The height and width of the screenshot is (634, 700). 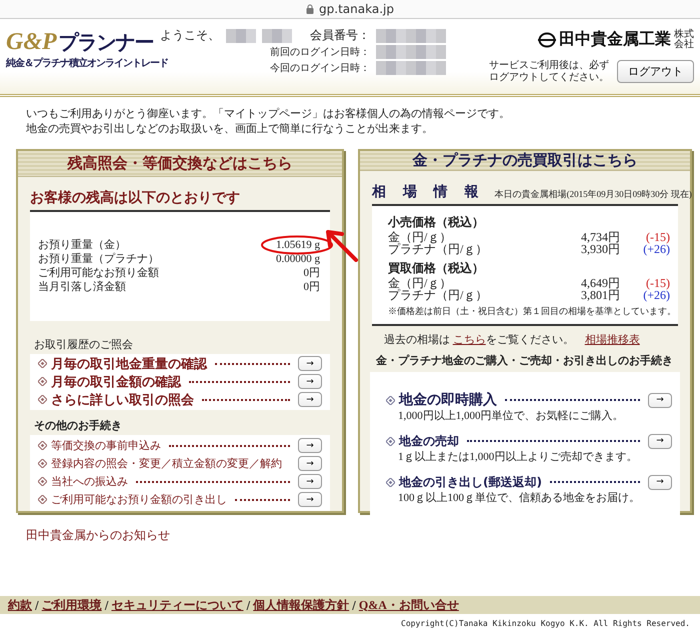 What do you see at coordinates (298, 245) in the screenshot?
I see `balance-value: 1.05619 g` at bounding box center [298, 245].